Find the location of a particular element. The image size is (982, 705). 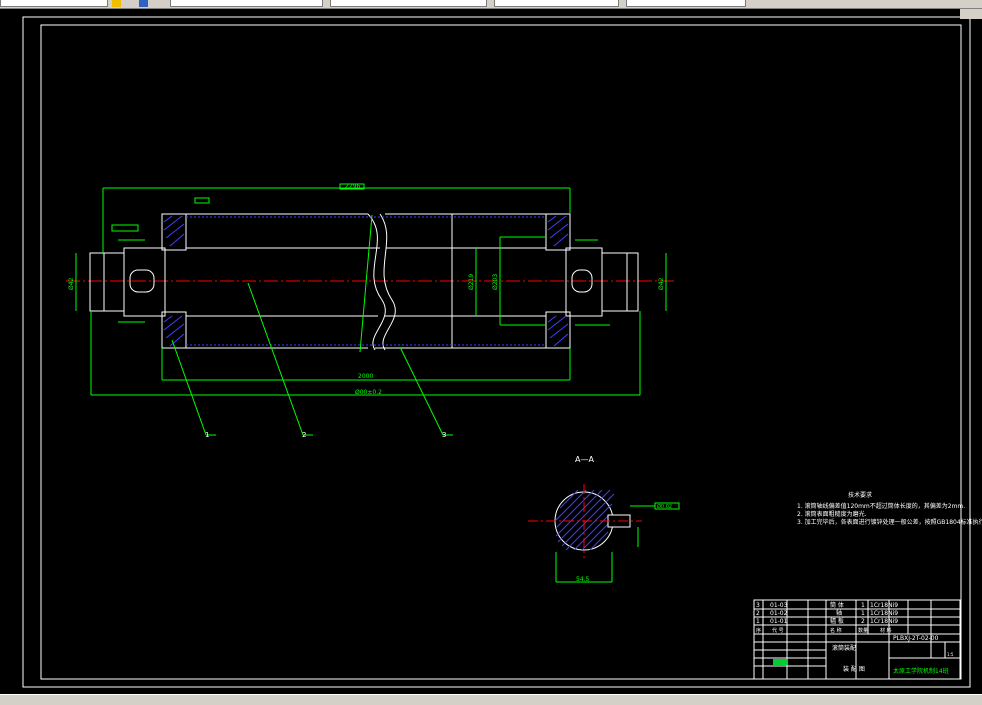

tolerance-frame-top is located at coordinates (202, 200).